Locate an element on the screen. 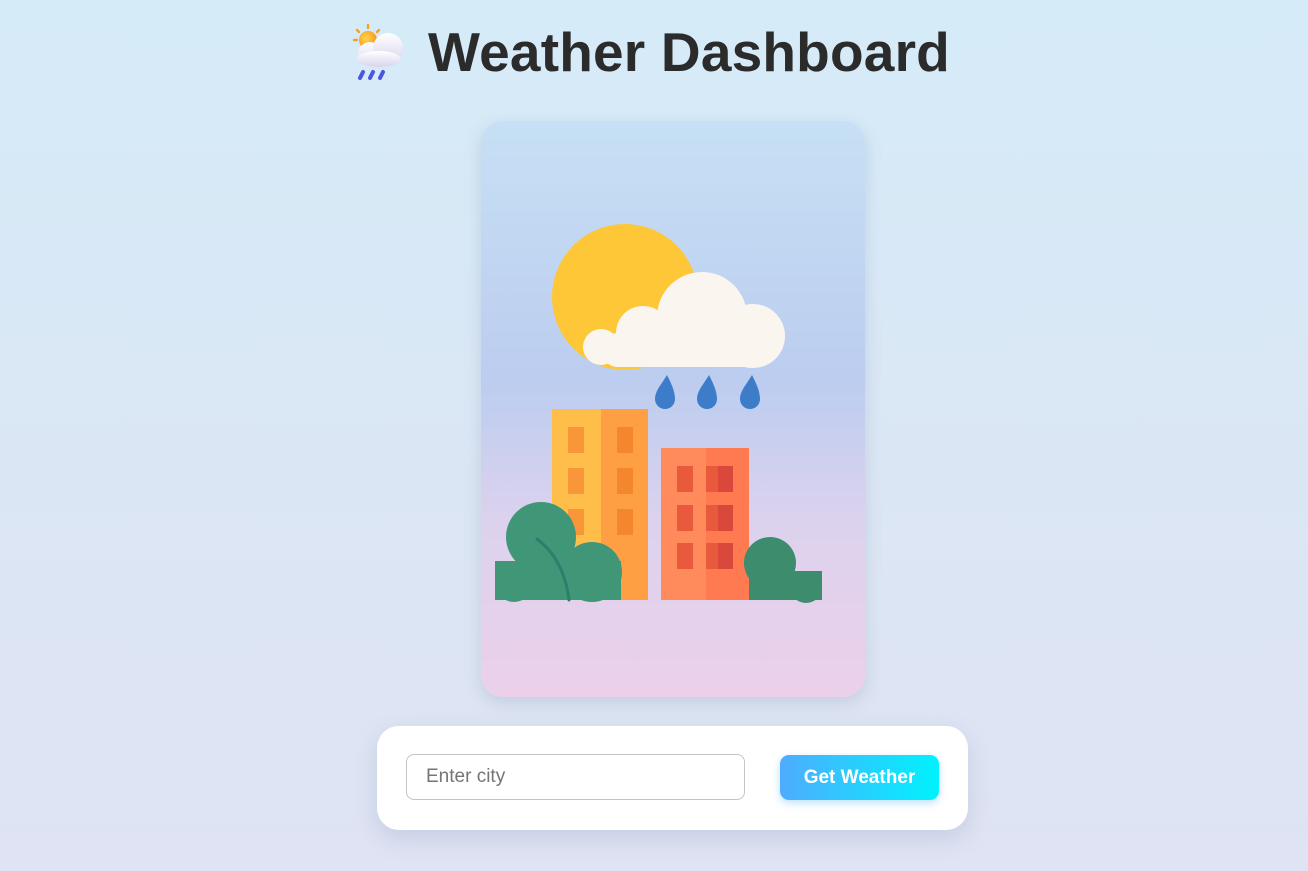 The image size is (1308, 871). city-search-panel: Get Weather is located at coordinates (672, 778).